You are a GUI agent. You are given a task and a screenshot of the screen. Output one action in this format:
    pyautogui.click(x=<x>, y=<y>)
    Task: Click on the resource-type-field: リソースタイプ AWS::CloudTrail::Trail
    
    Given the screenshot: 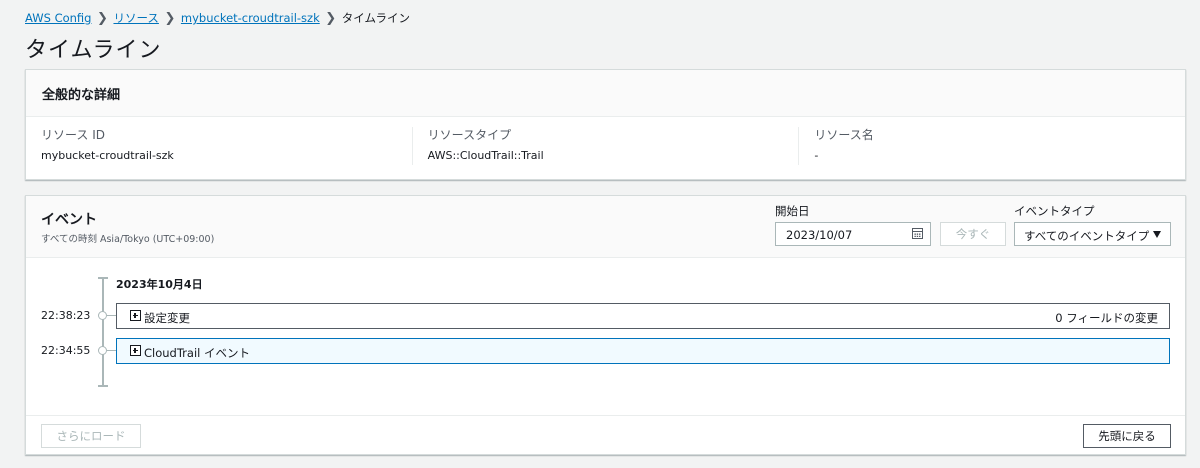 What is the action you would take?
    pyautogui.click(x=605, y=146)
    